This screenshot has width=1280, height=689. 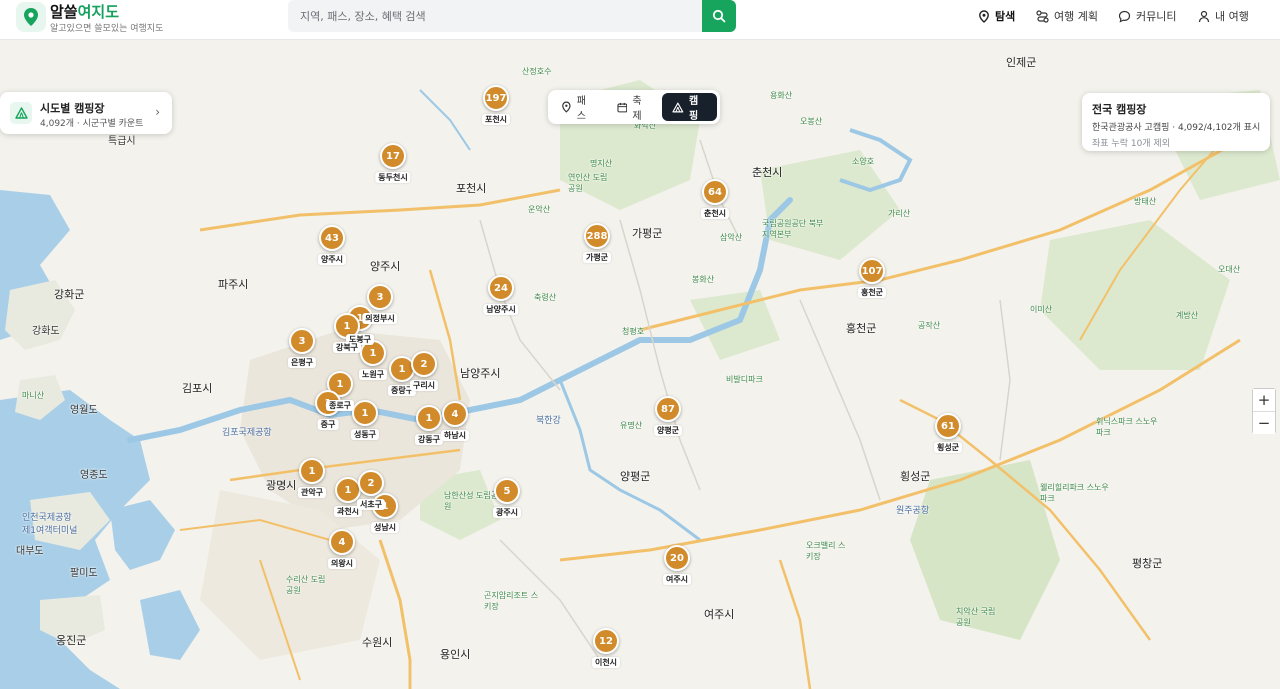 I want to click on landmark-label: 청평호, so click(x=633, y=331).